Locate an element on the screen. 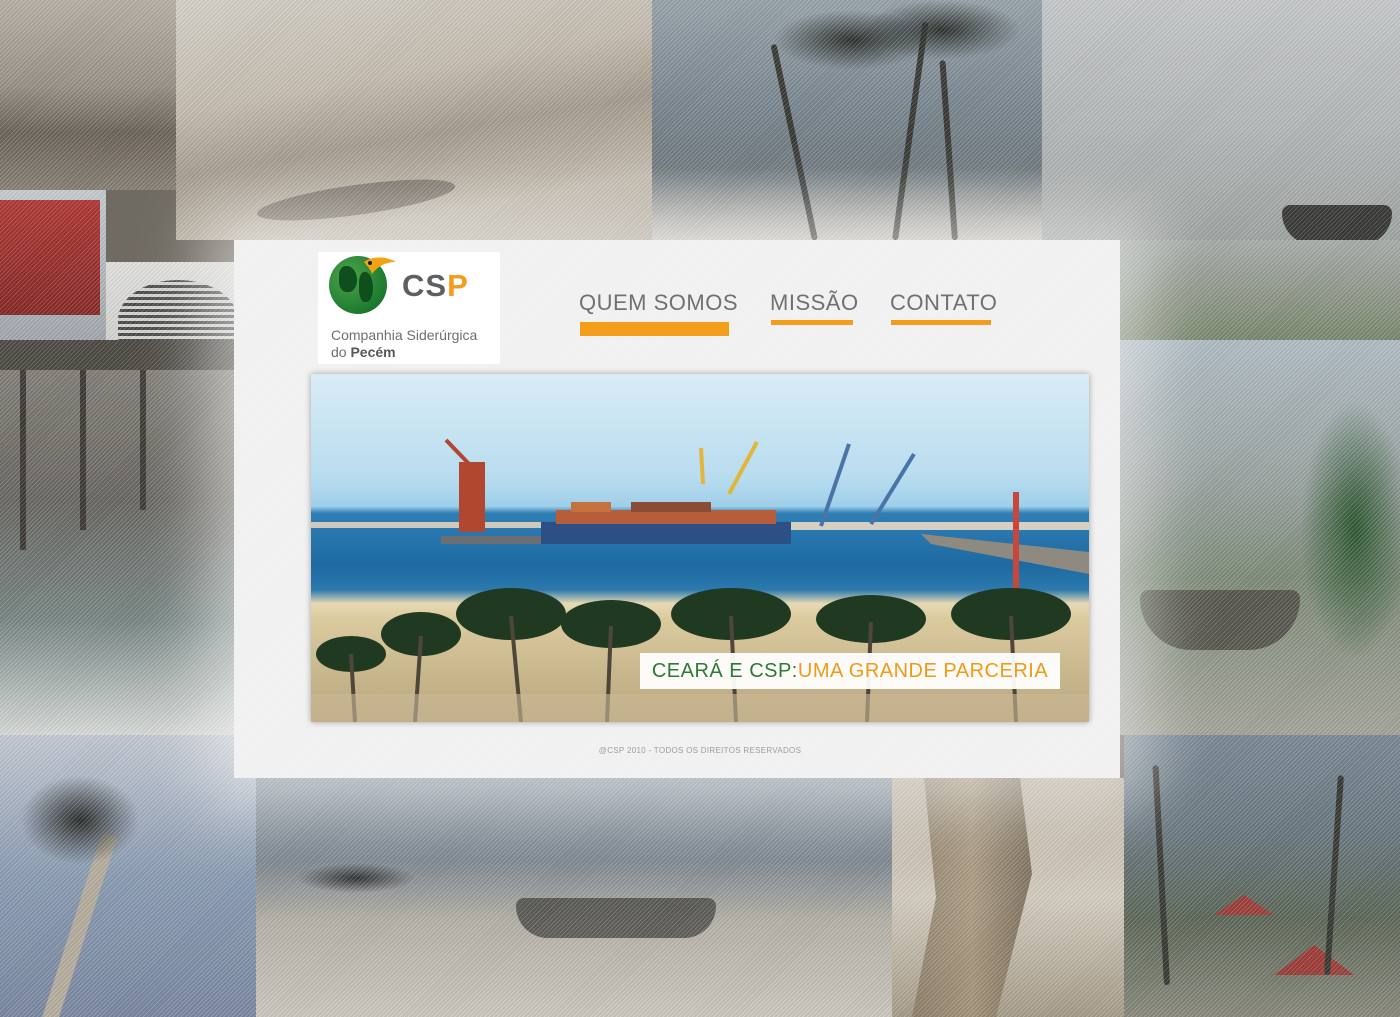 Image resolution: width=1400 pixels, height=1017 pixels. company-name-line2: do Pecém is located at coordinates (363, 352).